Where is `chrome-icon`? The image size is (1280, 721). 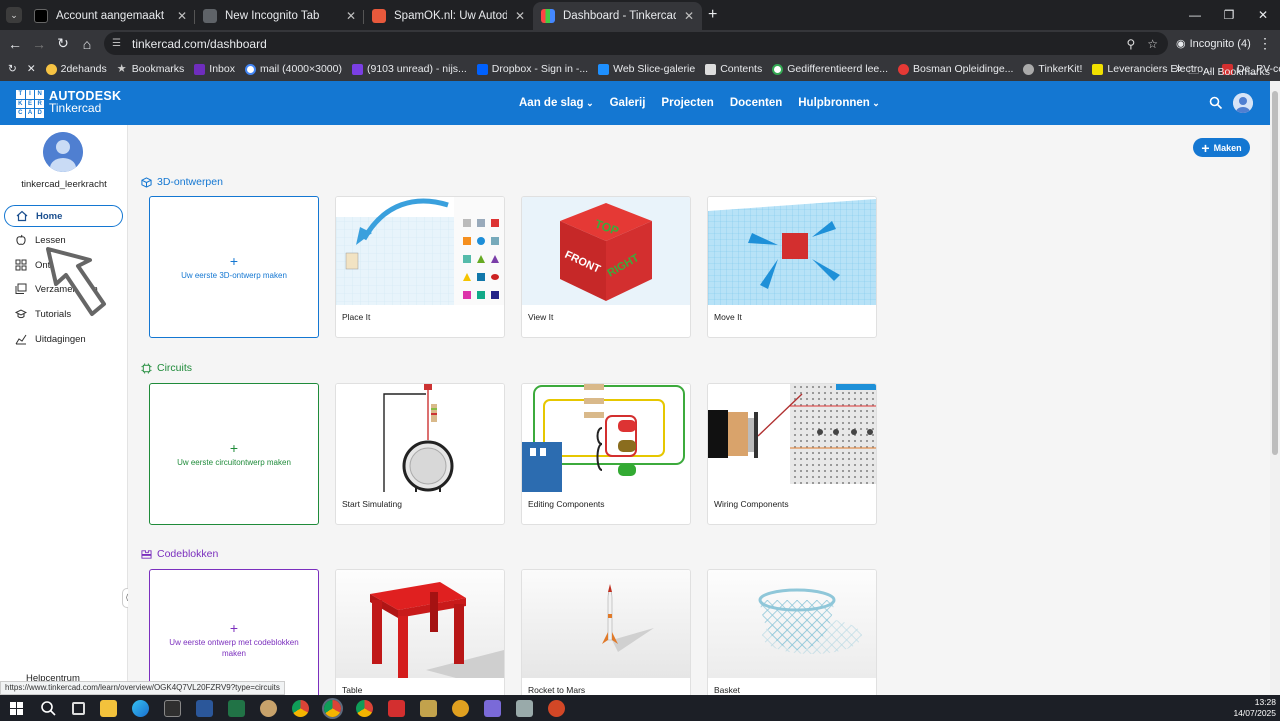 chrome-icon is located at coordinates (300, 708).